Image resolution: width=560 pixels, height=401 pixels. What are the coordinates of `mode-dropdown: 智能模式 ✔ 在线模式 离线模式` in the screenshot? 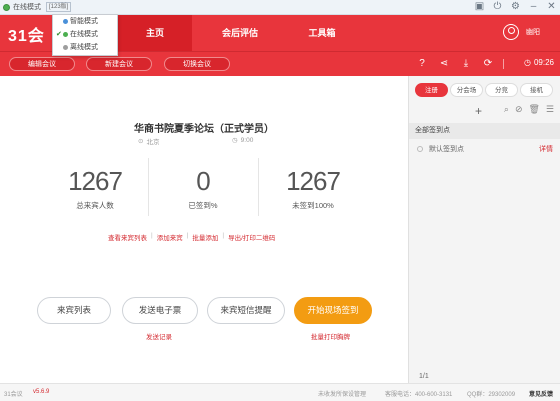 It's located at (85, 35).